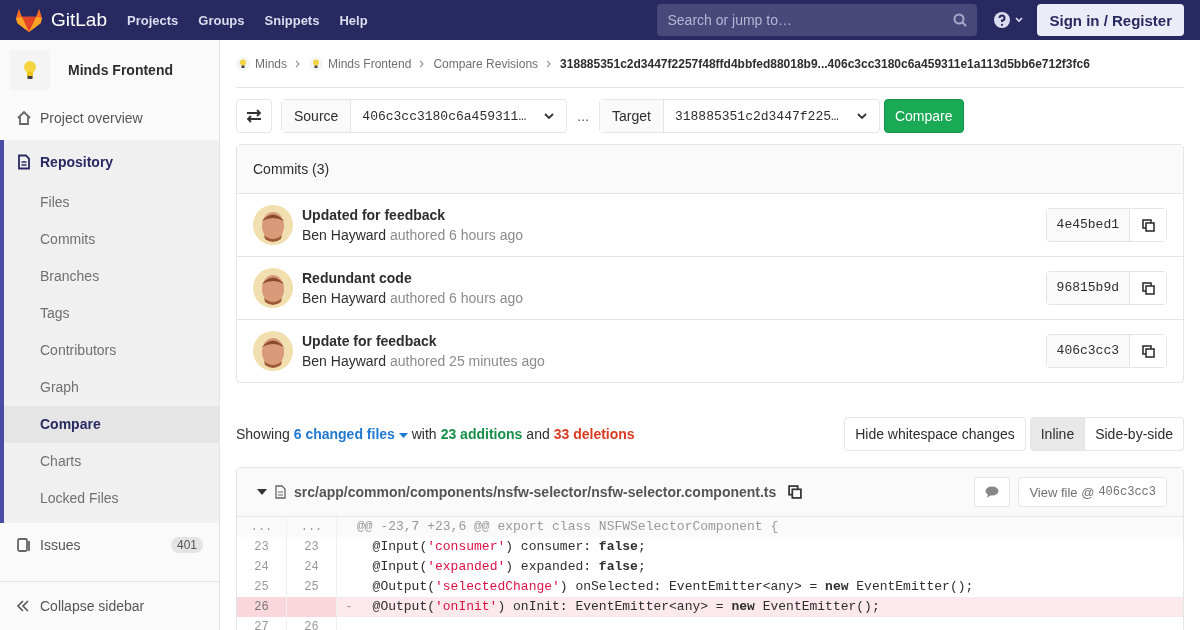  I want to click on sidebar-subitem: Contributors, so click(111, 350).